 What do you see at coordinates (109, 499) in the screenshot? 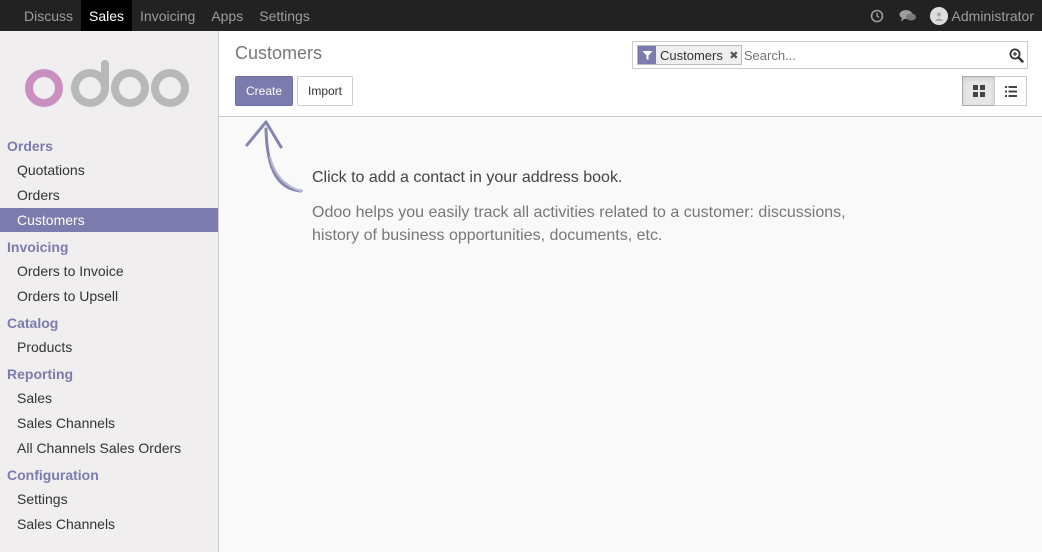
I see `sidebar-item-settings: Settings` at bounding box center [109, 499].